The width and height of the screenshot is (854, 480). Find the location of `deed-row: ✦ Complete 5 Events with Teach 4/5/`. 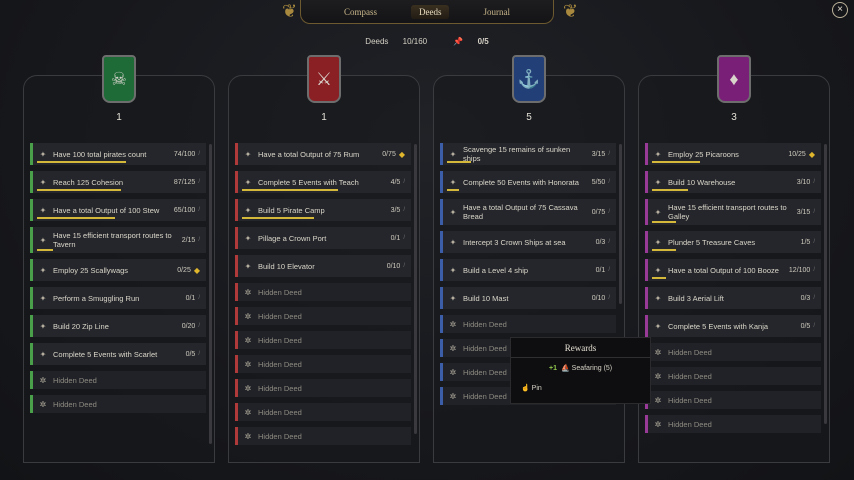

deed-row: ✦ Complete 5 Events with Teach 4/5/ is located at coordinates (323, 182).